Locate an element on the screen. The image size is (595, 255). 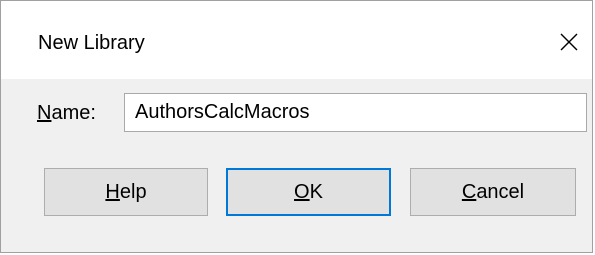
close-icon is located at coordinates (569, 42).